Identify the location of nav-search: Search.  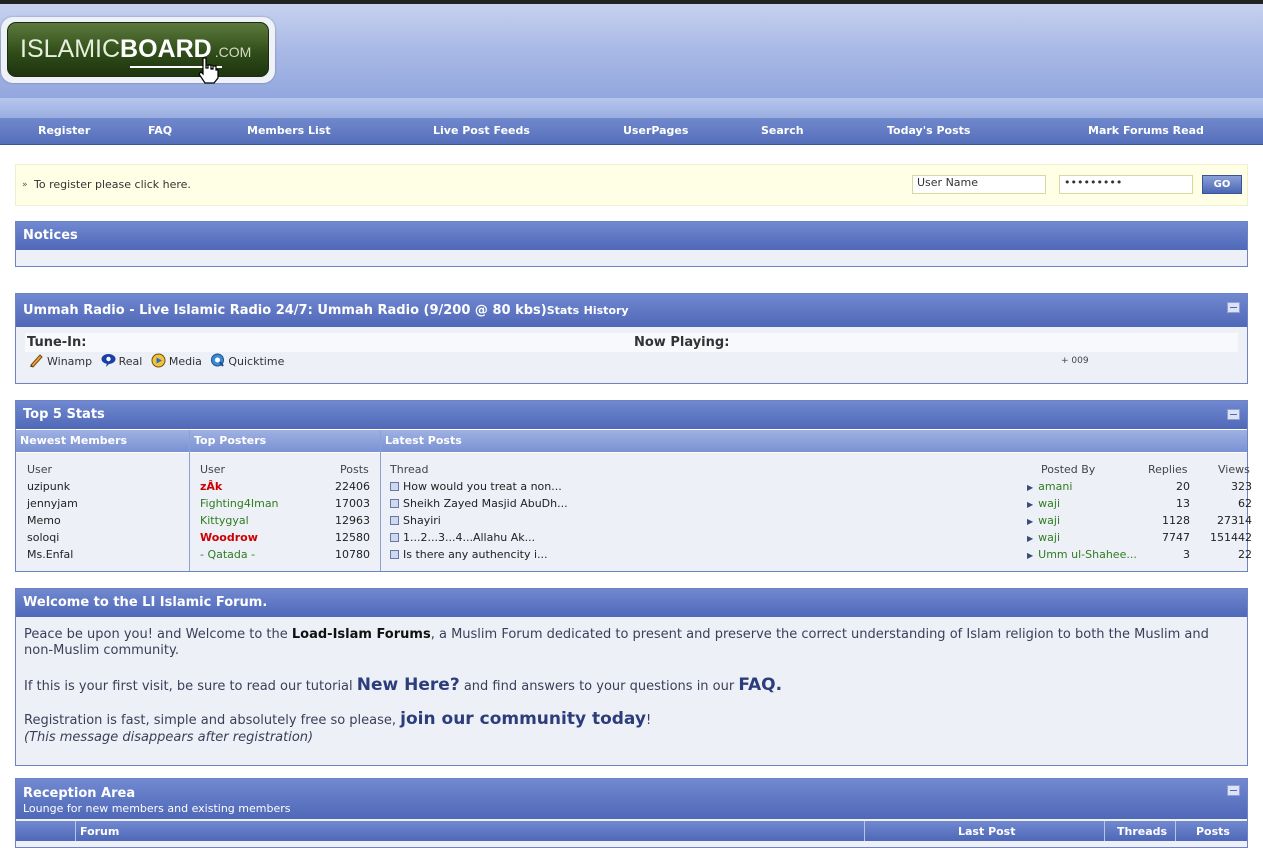
(782, 130).